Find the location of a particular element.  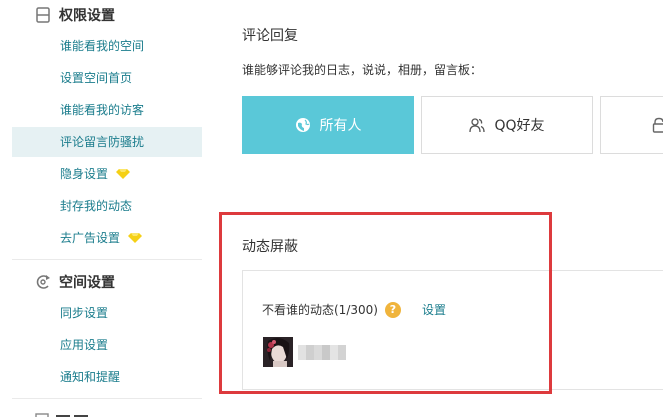

option-private-button is located at coordinates (631, 125).